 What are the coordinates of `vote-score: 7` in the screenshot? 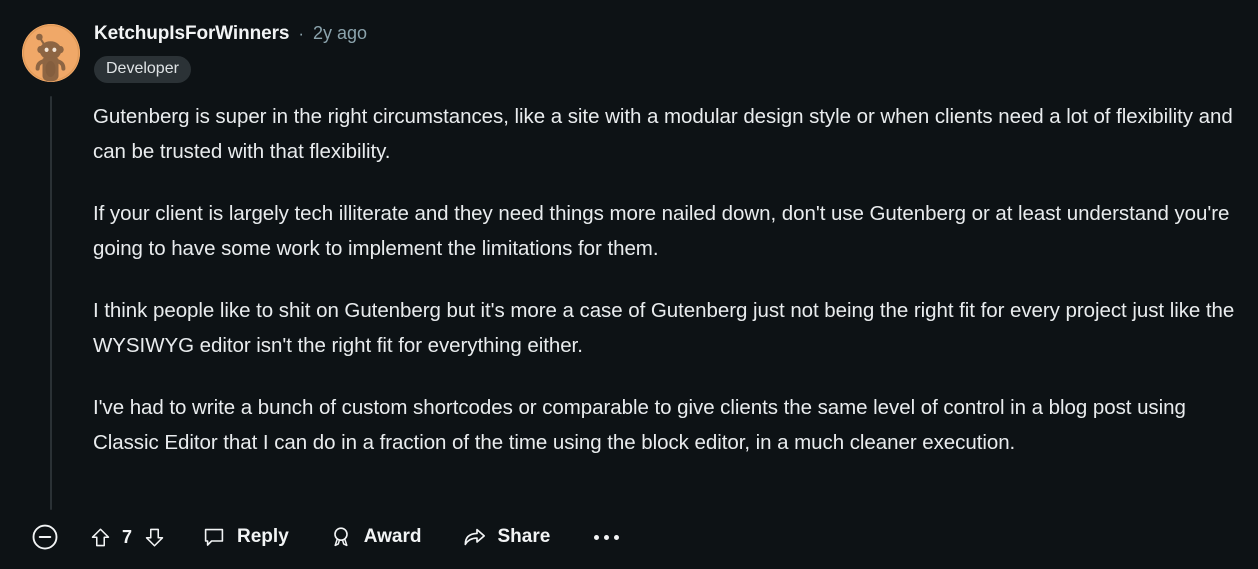 It's located at (127, 536).